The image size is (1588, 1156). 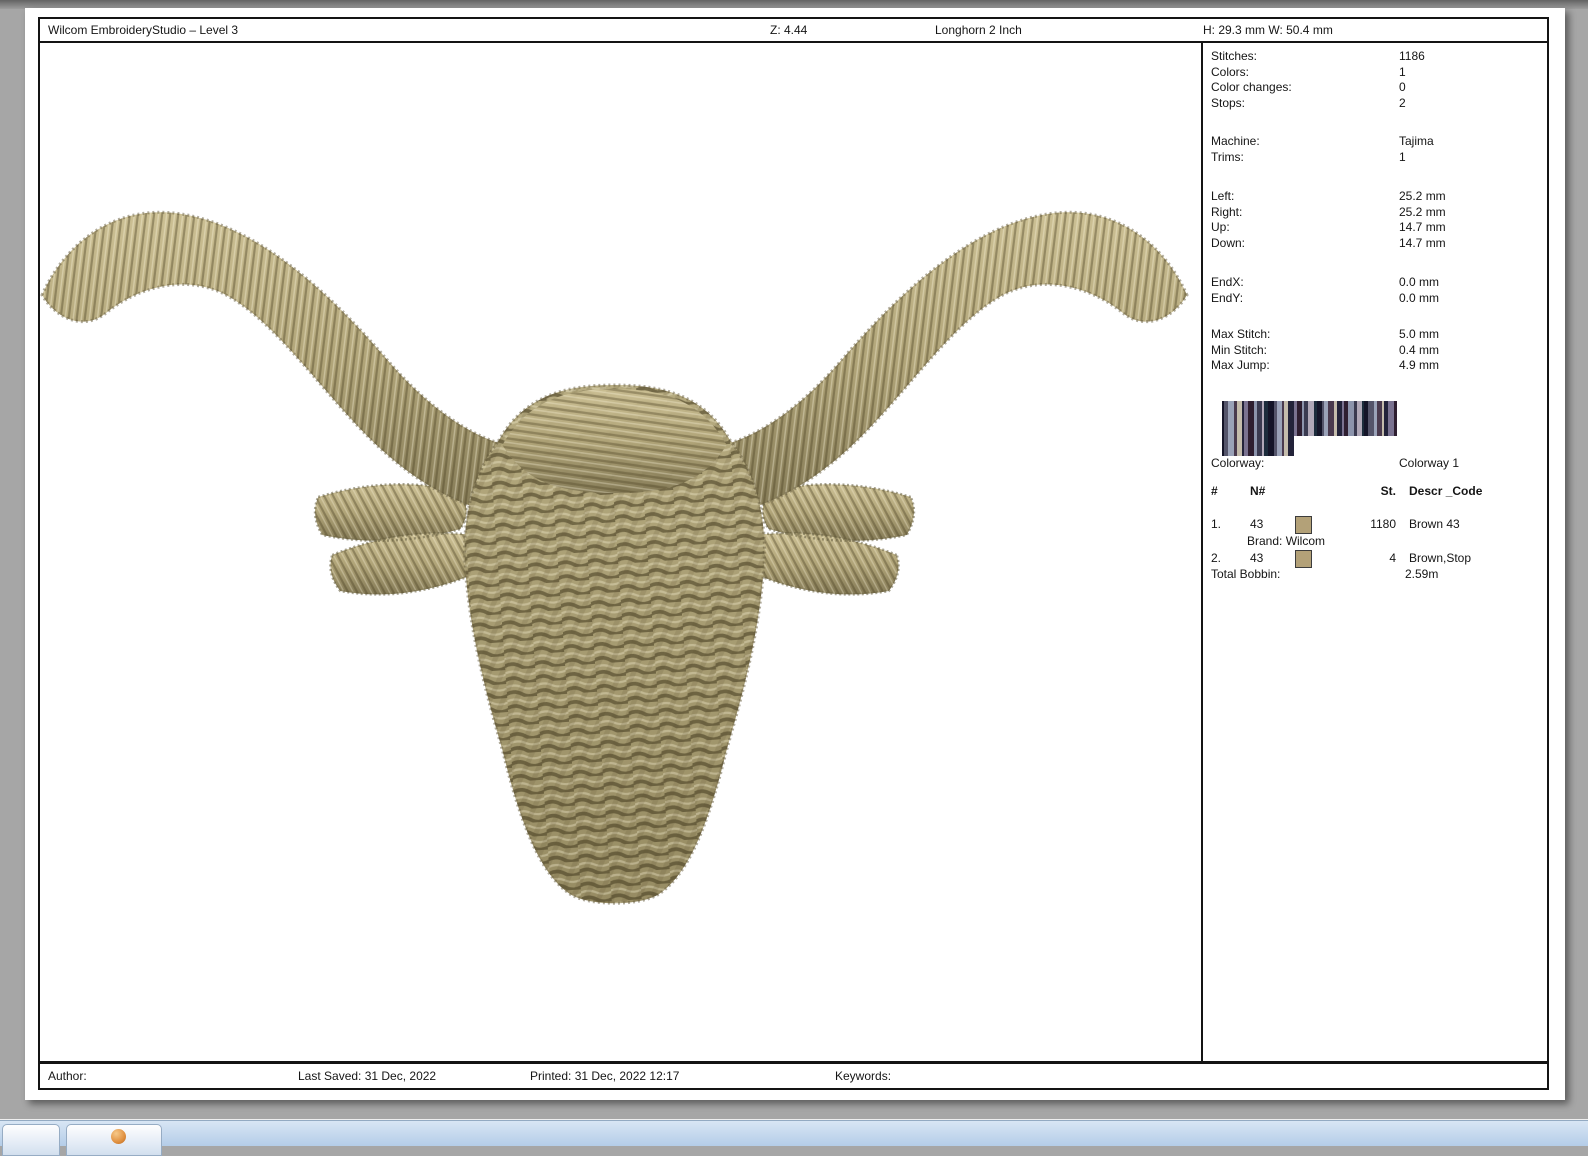 I want to click on colorway-row: Colorway: Colorway 1, so click(x=1376, y=463).